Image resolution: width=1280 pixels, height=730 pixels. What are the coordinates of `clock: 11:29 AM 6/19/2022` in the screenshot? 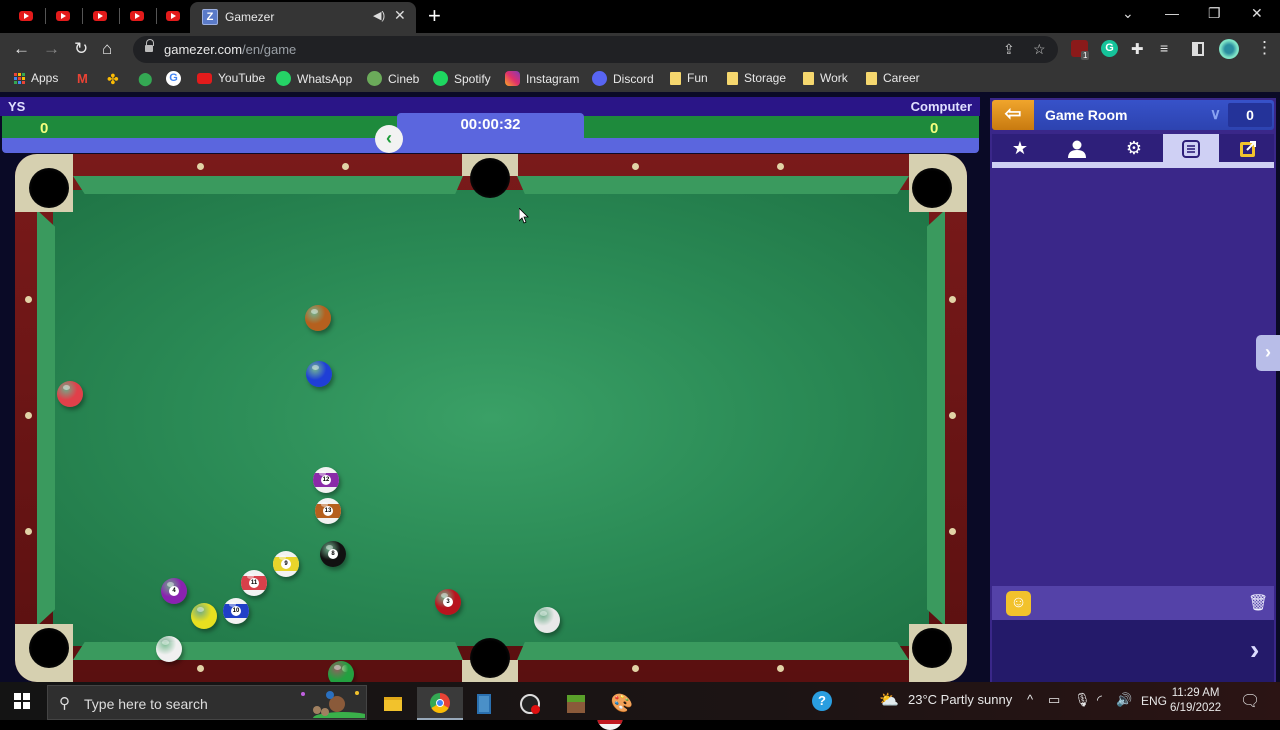 It's located at (1195, 701).